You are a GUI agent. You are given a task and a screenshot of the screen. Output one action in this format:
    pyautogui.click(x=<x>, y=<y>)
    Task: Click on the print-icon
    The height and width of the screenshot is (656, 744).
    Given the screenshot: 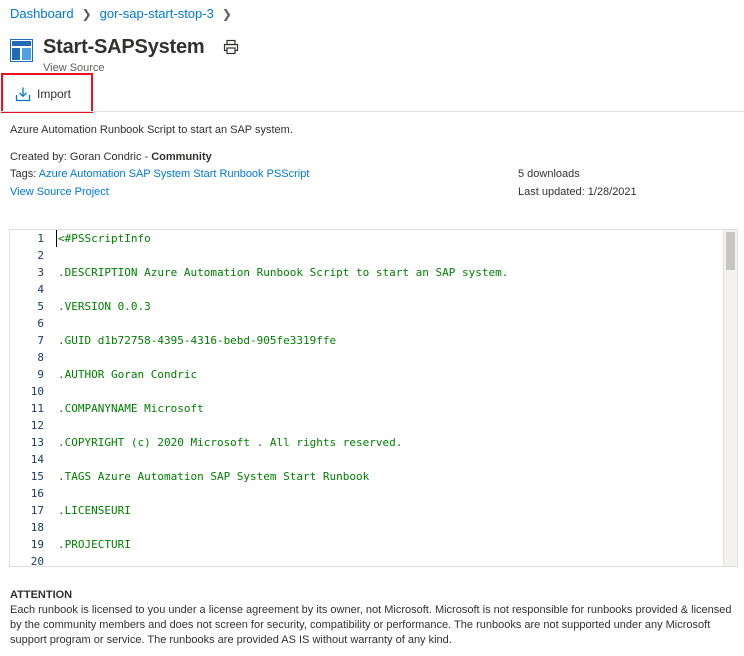 What is the action you would take?
    pyautogui.click(x=231, y=47)
    